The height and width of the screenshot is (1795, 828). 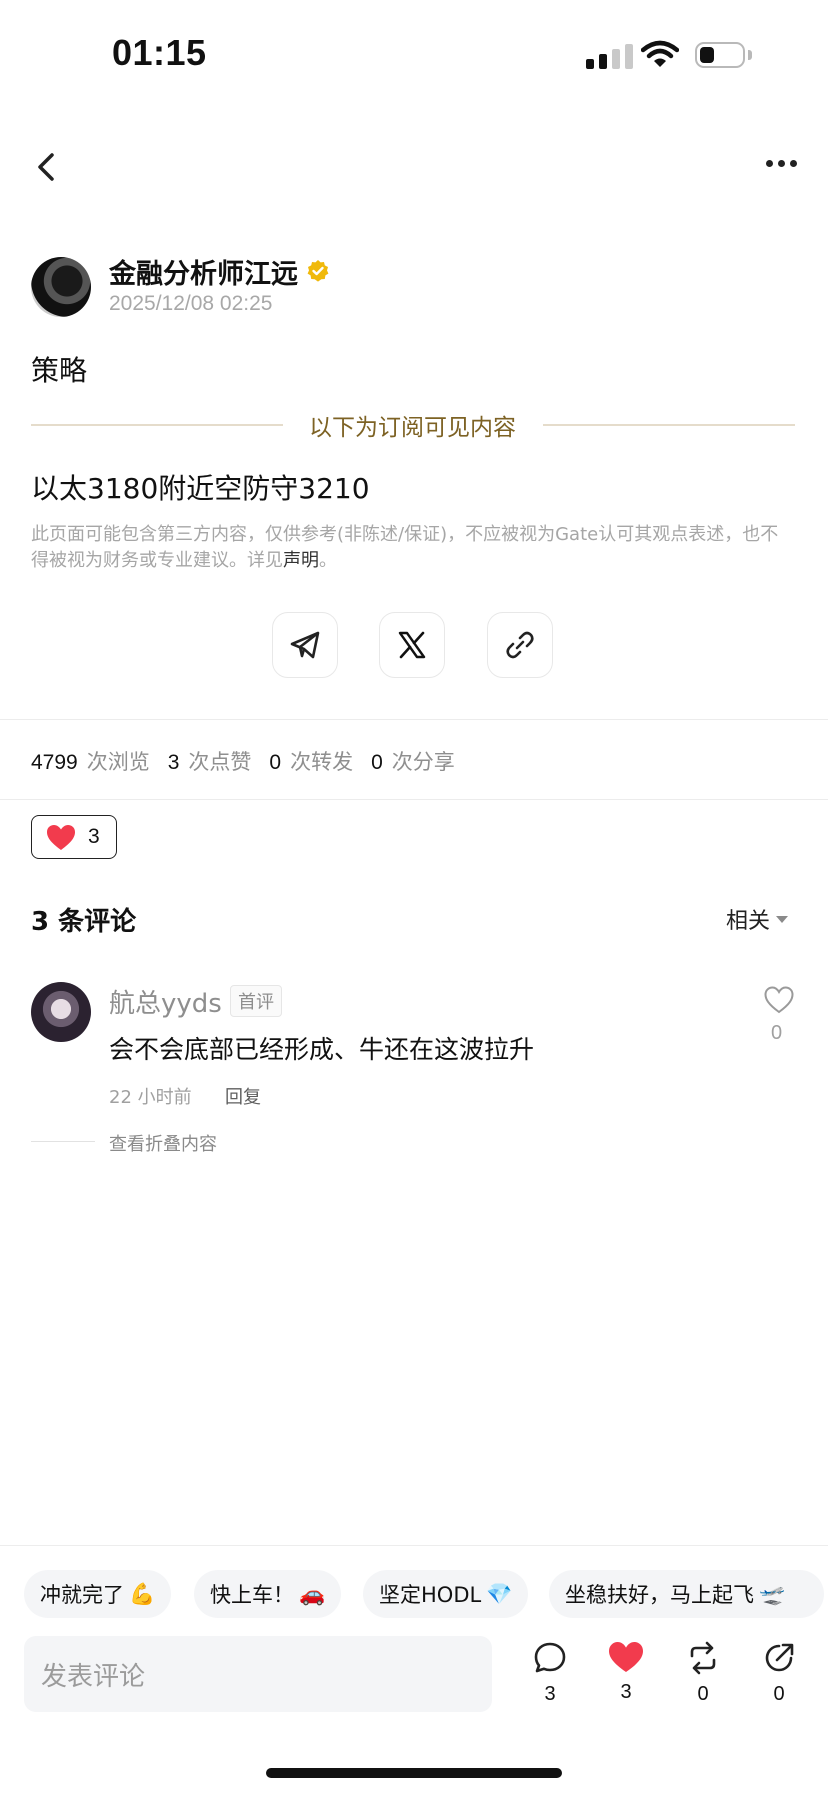 I want to click on flexed-biceps-icon: 💪, so click(x=142, y=1593).